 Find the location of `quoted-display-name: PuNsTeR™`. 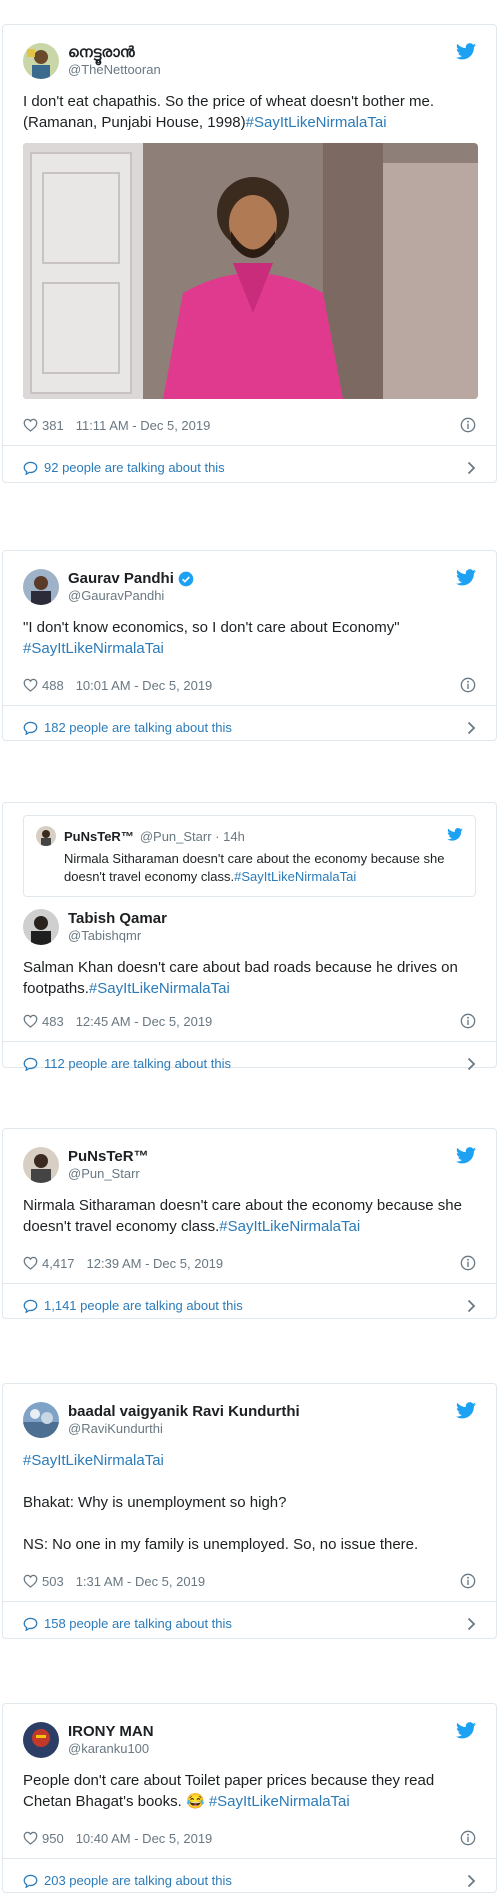

quoted-display-name: PuNsTeR™ is located at coordinates (99, 836).